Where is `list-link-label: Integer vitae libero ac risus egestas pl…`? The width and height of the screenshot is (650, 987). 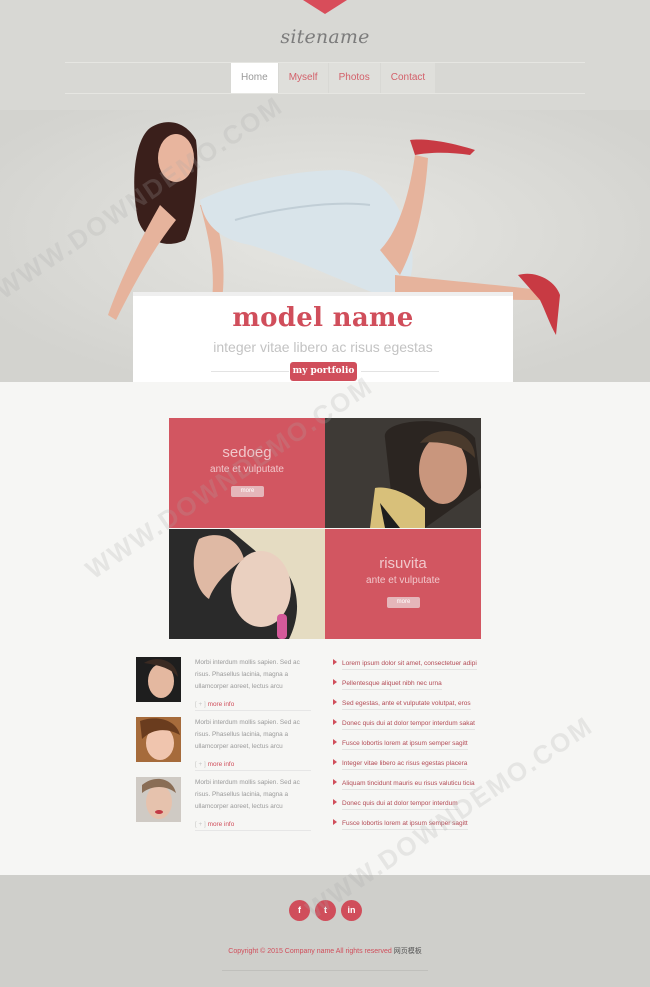
list-link-label: Integer vitae libero ac risus egestas pl… is located at coordinates (405, 765).